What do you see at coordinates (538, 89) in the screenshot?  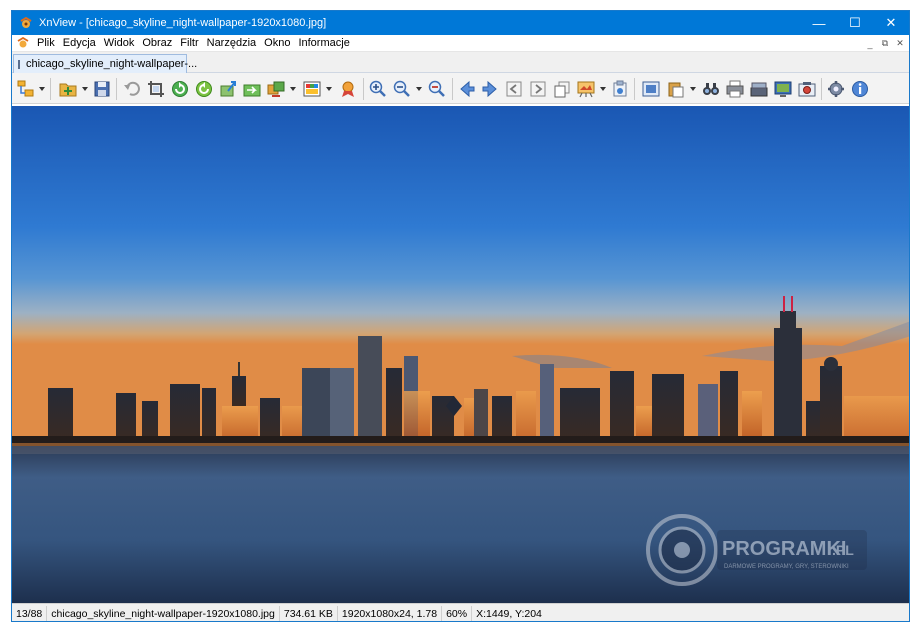 I see `next-page-icon` at bounding box center [538, 89].